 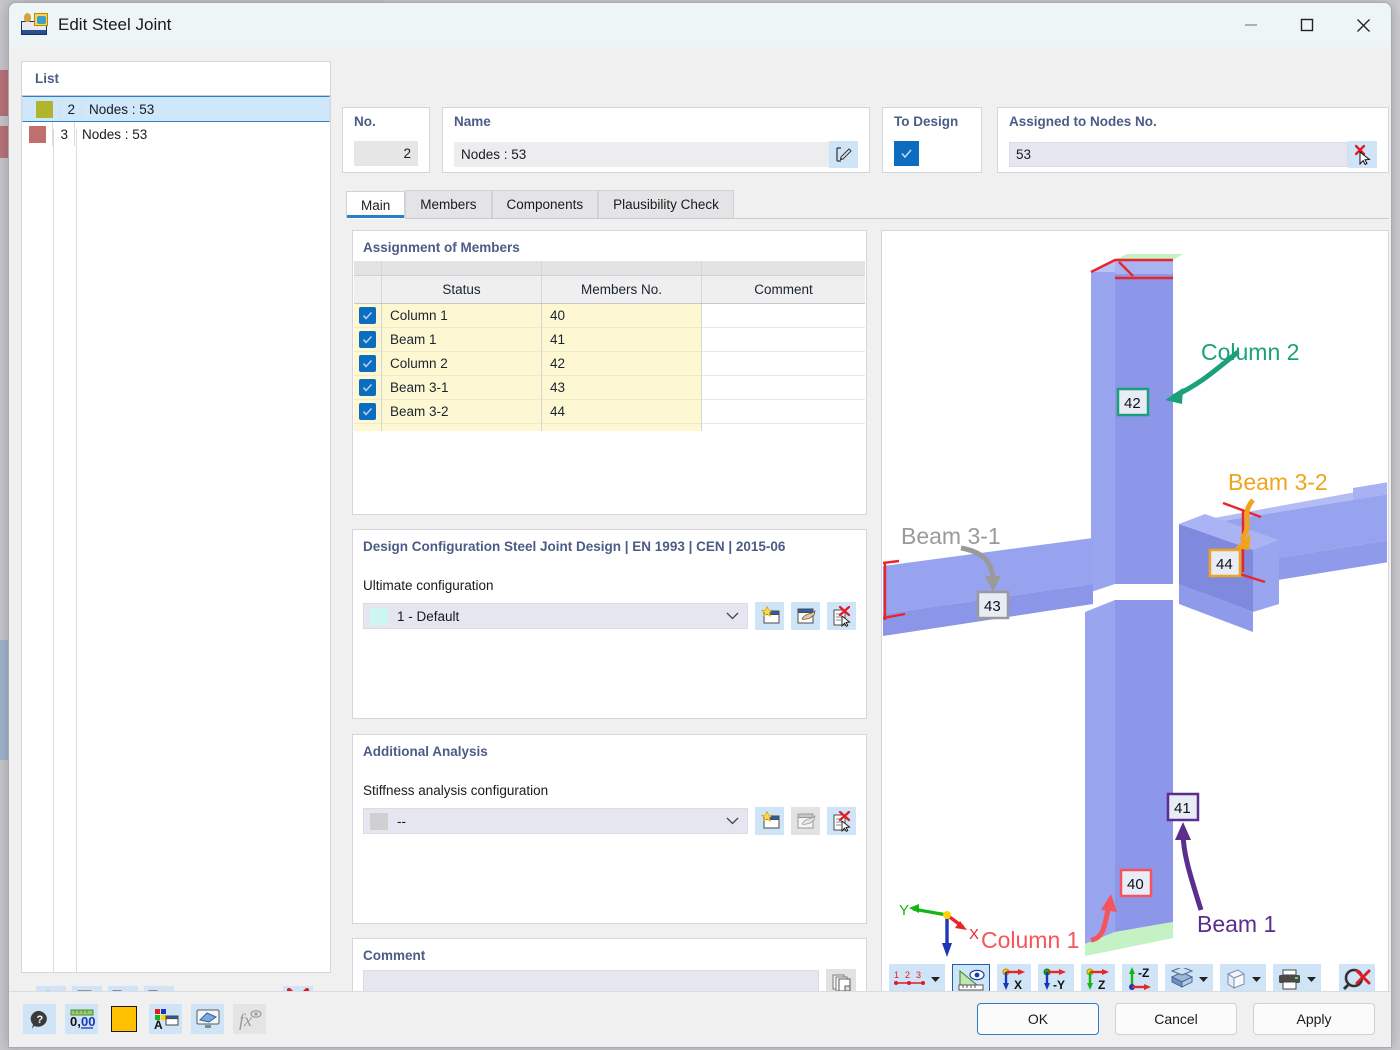 What do you see at coordinates (34, 24) in the screenshot?
I see `steel-joint-icon` at bounding box center [34, 24].